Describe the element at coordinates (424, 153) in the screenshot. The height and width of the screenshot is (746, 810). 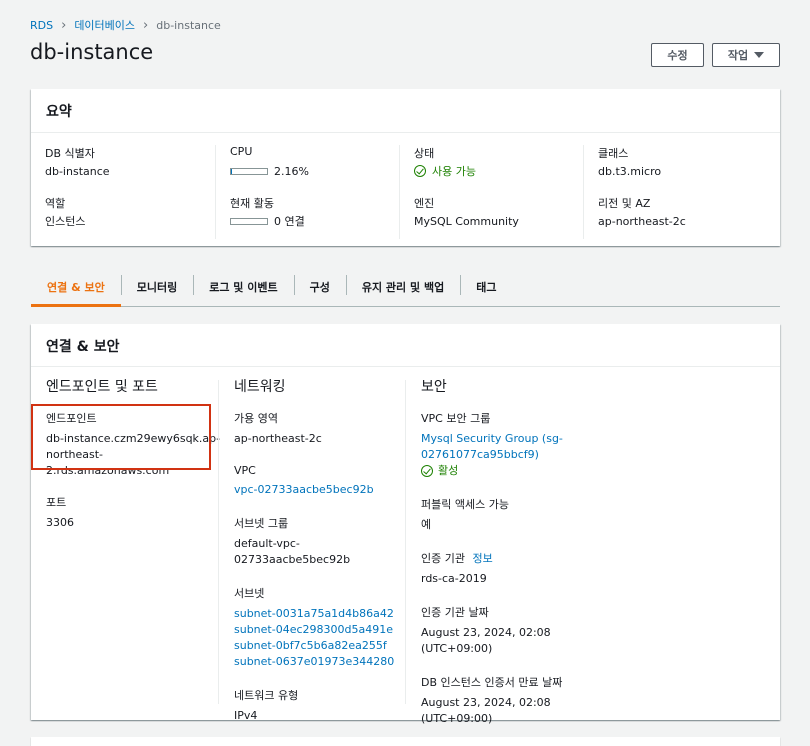
I see `status-label: 상태` at that location.